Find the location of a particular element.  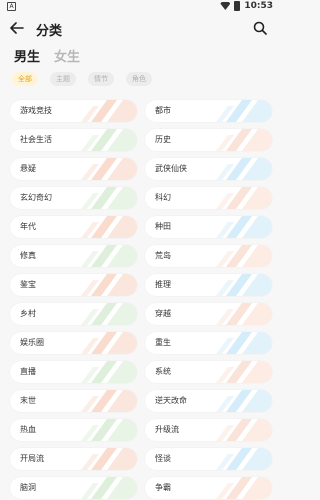

category-card: 玄幻奇幻 is located at coordinates (73, 198).